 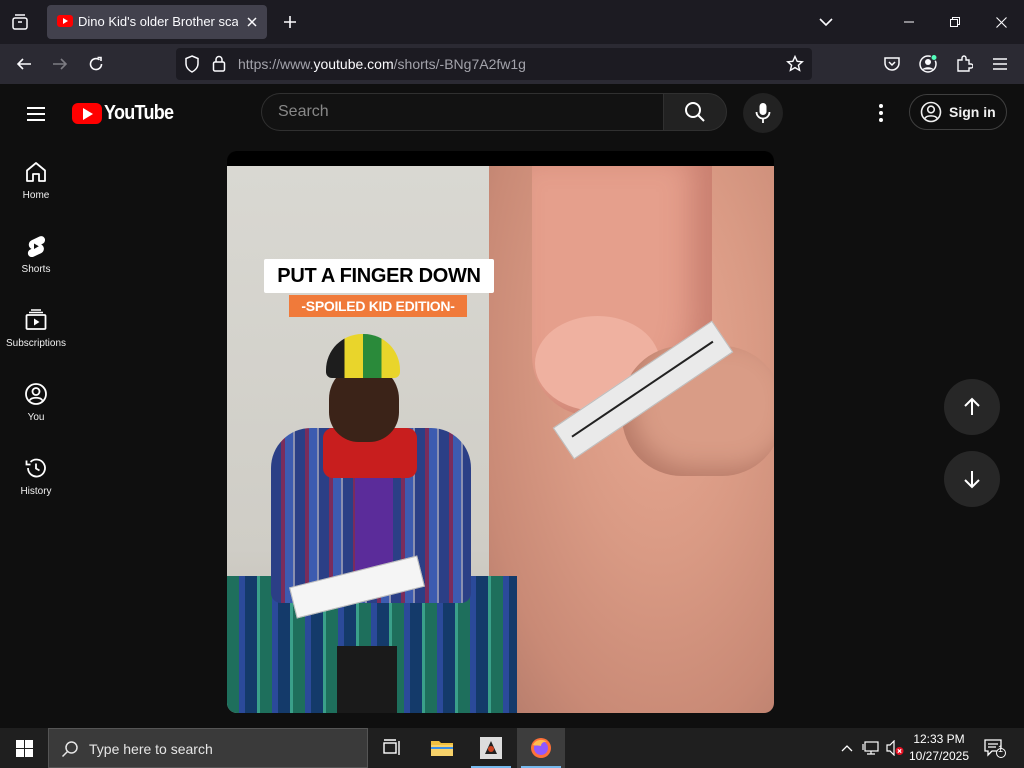 I want to click on volume-tray-button, so click(x=895, y=748).